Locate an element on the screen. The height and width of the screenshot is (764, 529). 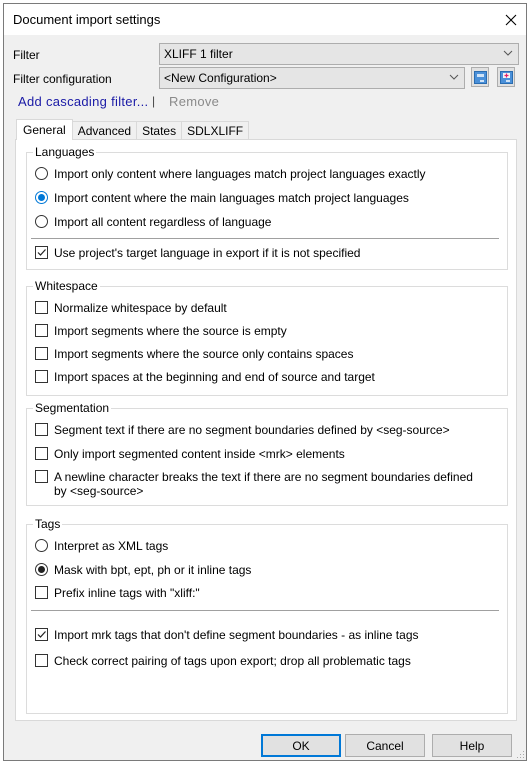
group-title: Tags is located at coordinates (48, 524).